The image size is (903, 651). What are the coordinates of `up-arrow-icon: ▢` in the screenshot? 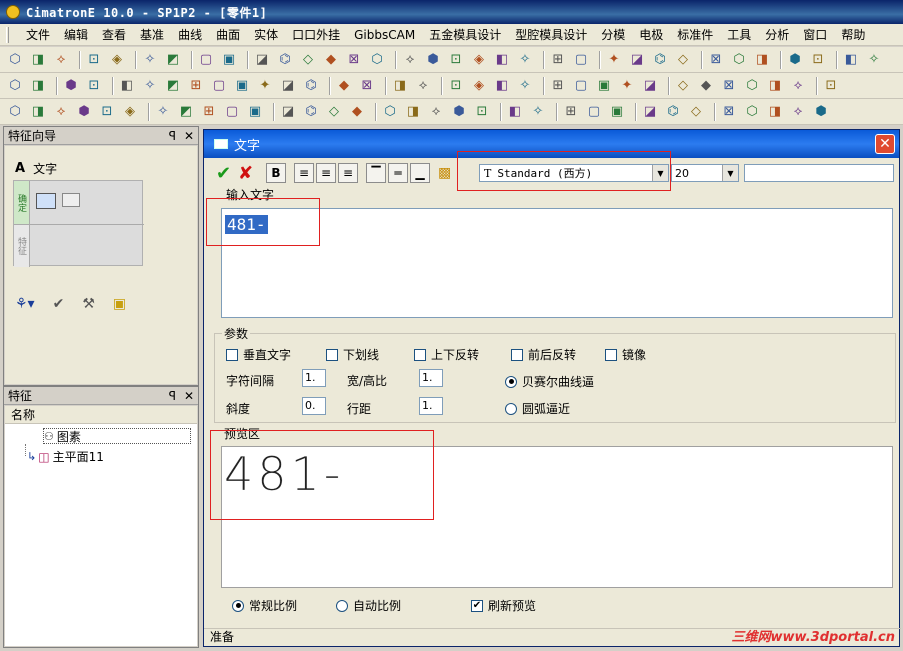 It's located at (206, 60).